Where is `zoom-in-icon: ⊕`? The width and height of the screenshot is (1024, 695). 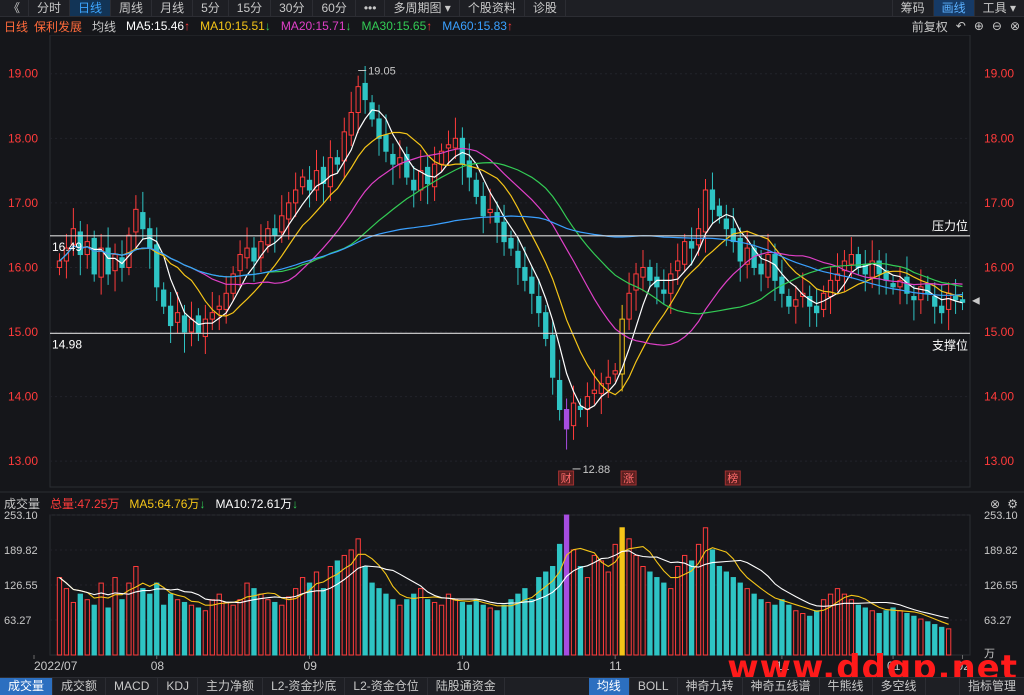 zoom-in-icon: ⊕ is located at coordinates (979, 26).